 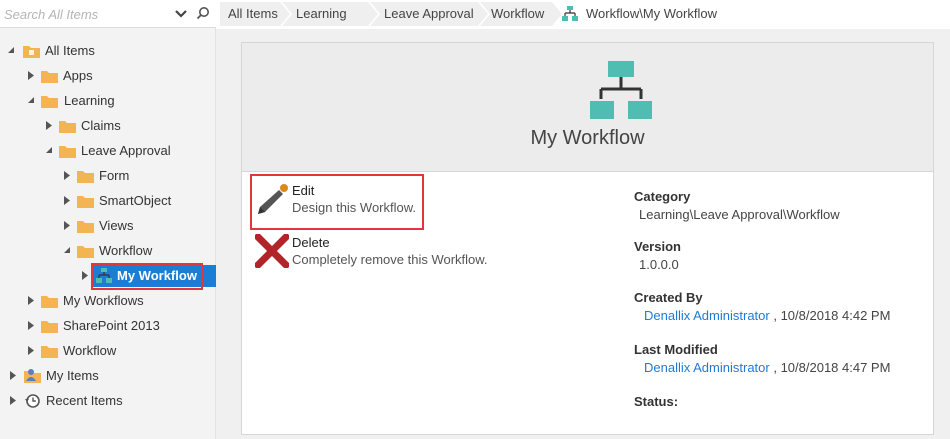 I want to click on tree-label: Recent Items, so click(x=84, y=400).